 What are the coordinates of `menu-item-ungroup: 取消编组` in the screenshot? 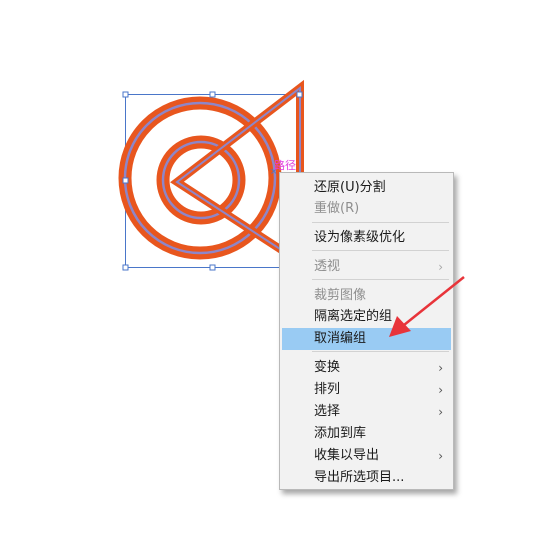 It's located at (366, 339).